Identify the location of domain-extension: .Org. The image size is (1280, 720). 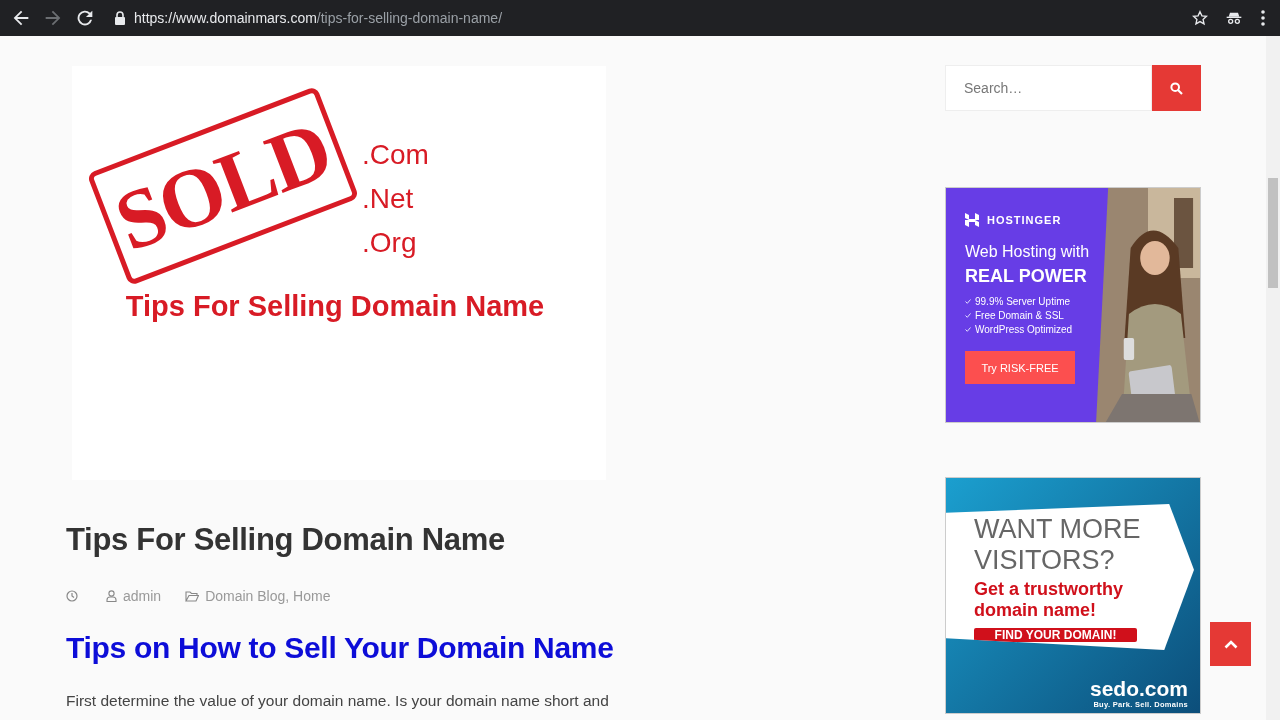
(390, 243).